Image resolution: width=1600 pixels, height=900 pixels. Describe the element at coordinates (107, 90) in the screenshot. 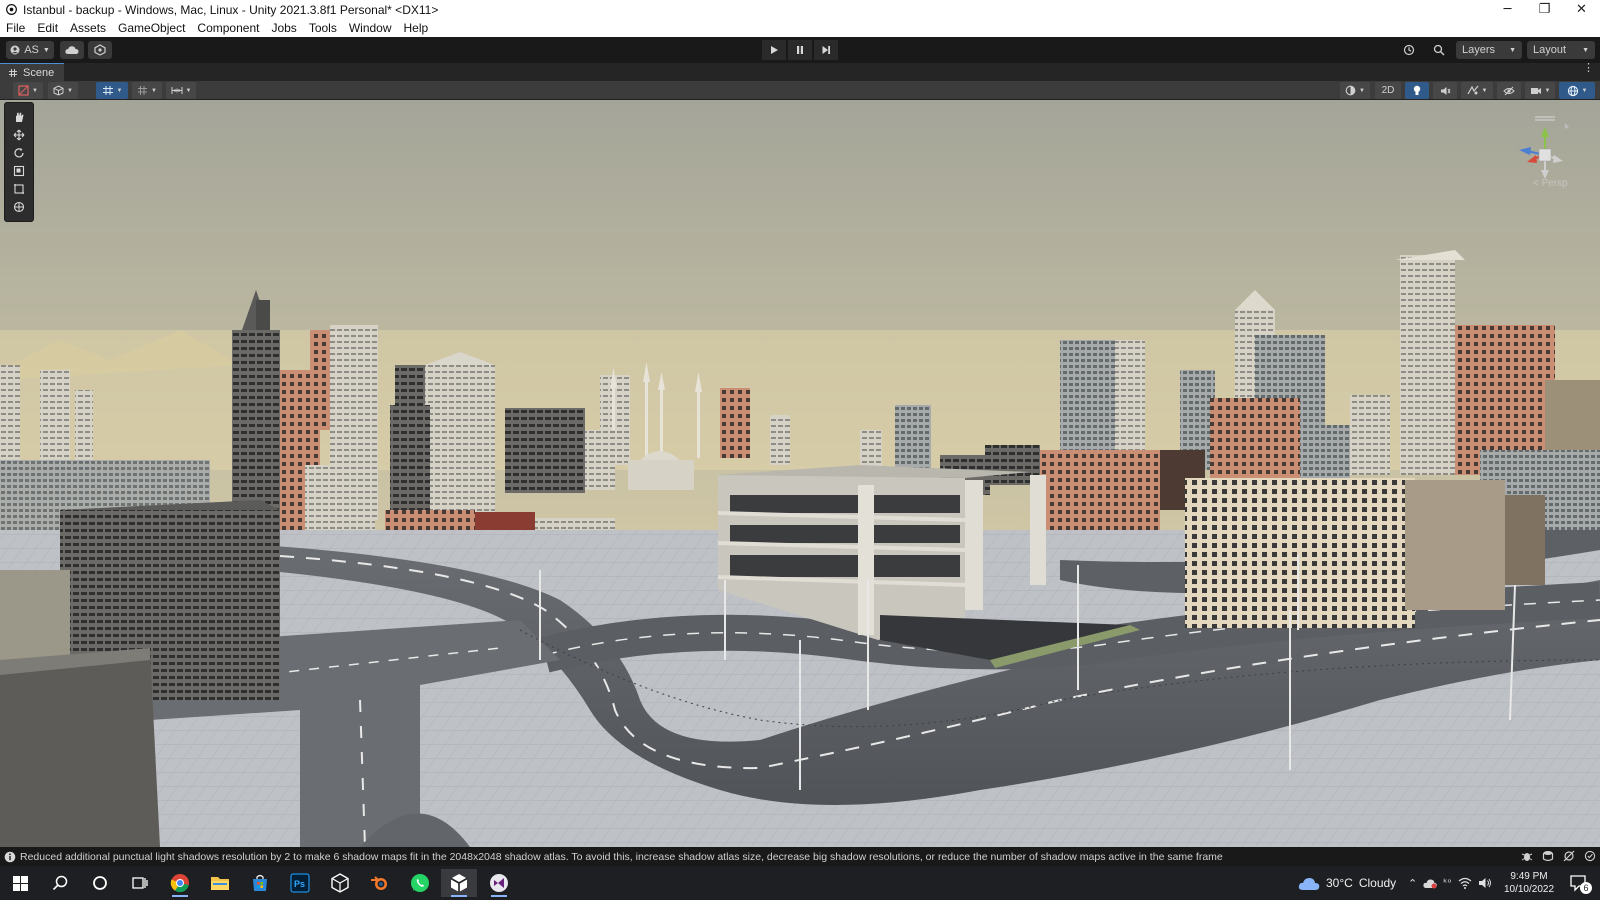

I see `grid-snap-icon` at that location.